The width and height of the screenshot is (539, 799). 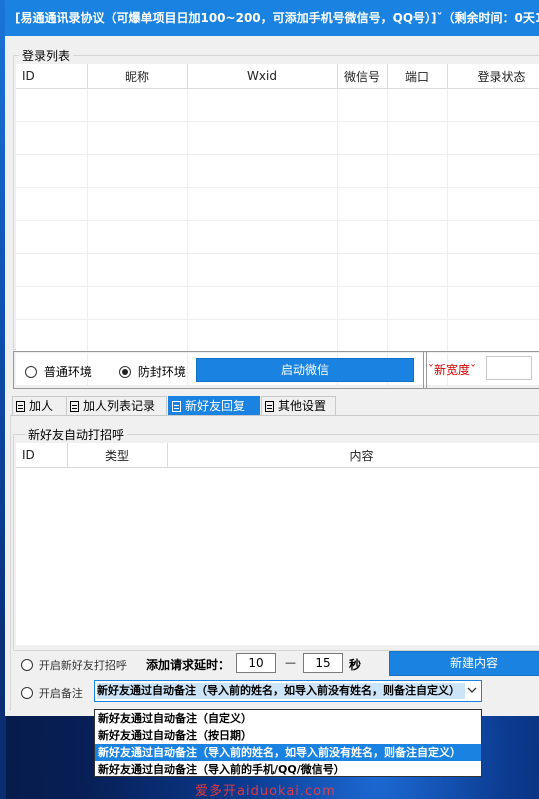 What do you see at coordinates (464, 663) in the screenshot?
I see `new-content-button: 新建内容` at bounding box center [464, 663].